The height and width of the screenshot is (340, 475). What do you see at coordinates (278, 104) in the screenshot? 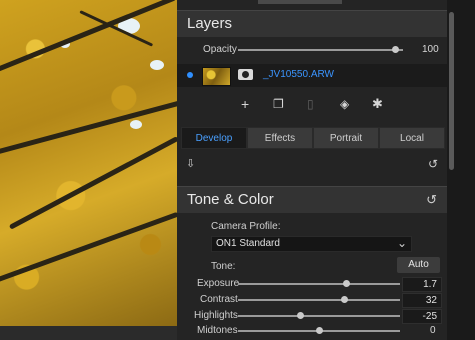
I see `duplicate-layer-icon: ❐` at bounding box center [278, 104].